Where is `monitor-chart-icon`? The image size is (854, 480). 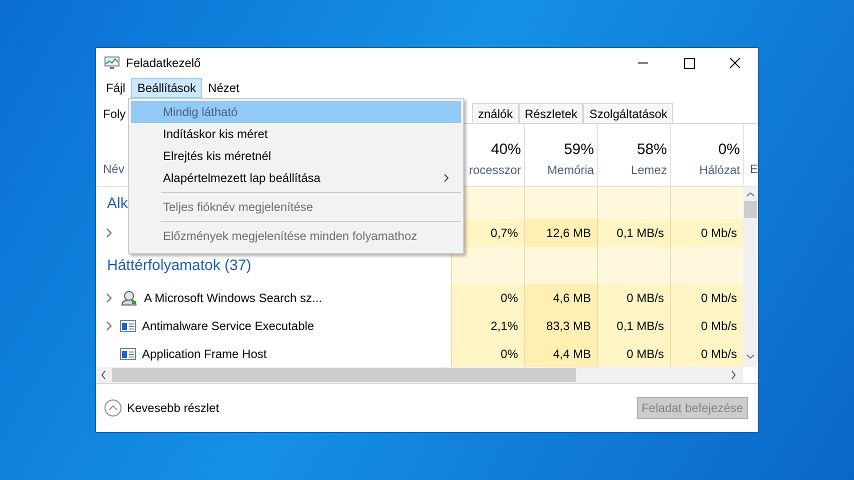 monitor-chart-icon is located at coordinates (112, 63).